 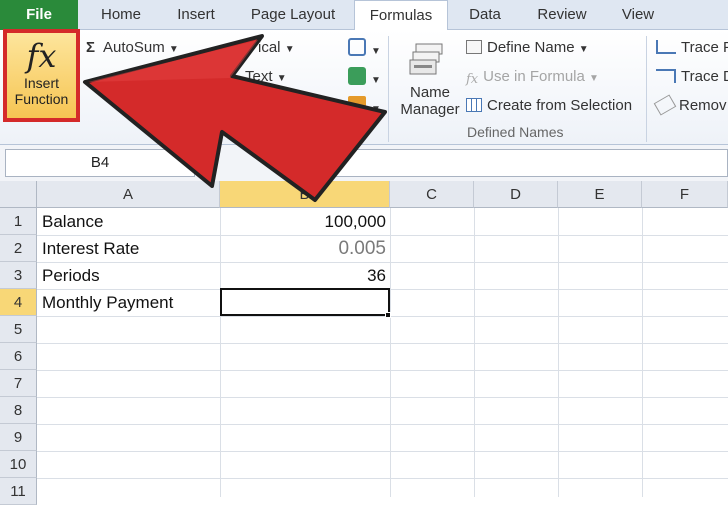 I want to click on create-from-selection-button: Create from Selection, so click(x=549, y=105).